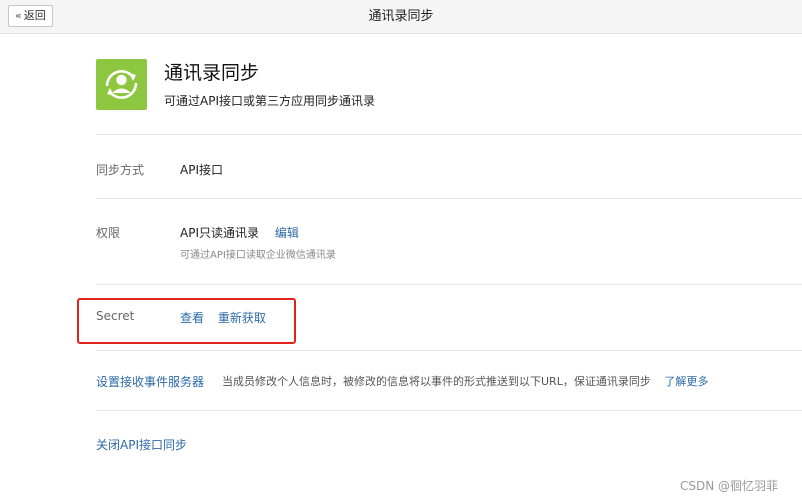 Image resolution: width=802 pixels, height=500 pixels. I want to click on refresh-secret-link: 重新获取, so click(242, 318).